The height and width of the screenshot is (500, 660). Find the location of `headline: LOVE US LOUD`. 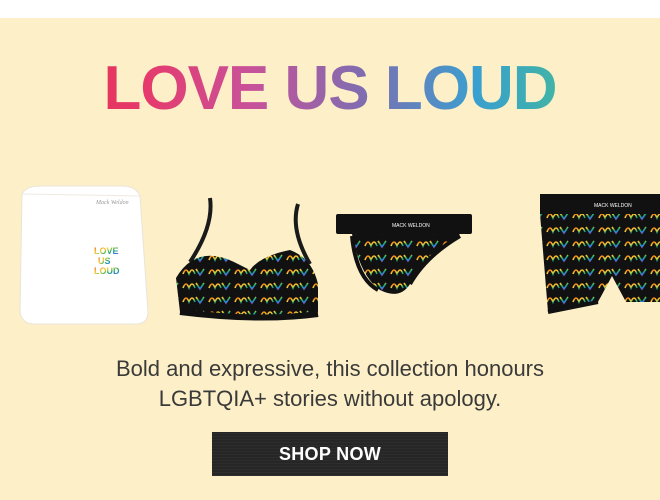

headline: LOVE US LOUD is located at coordinates (330, 89).